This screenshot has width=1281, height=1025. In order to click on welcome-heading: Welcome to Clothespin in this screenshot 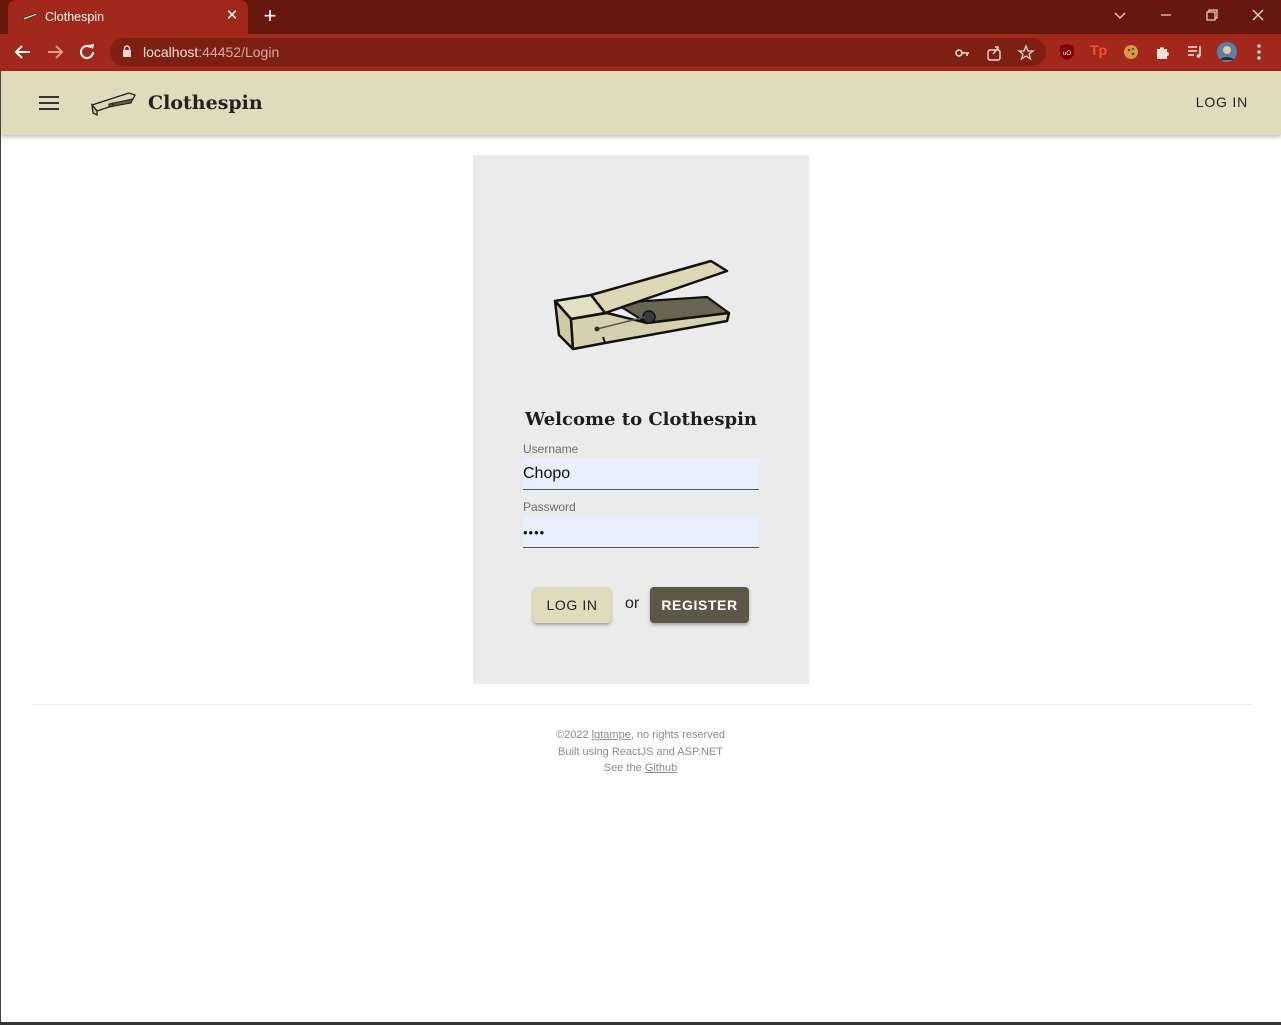, I will do `click(641, 419)`.